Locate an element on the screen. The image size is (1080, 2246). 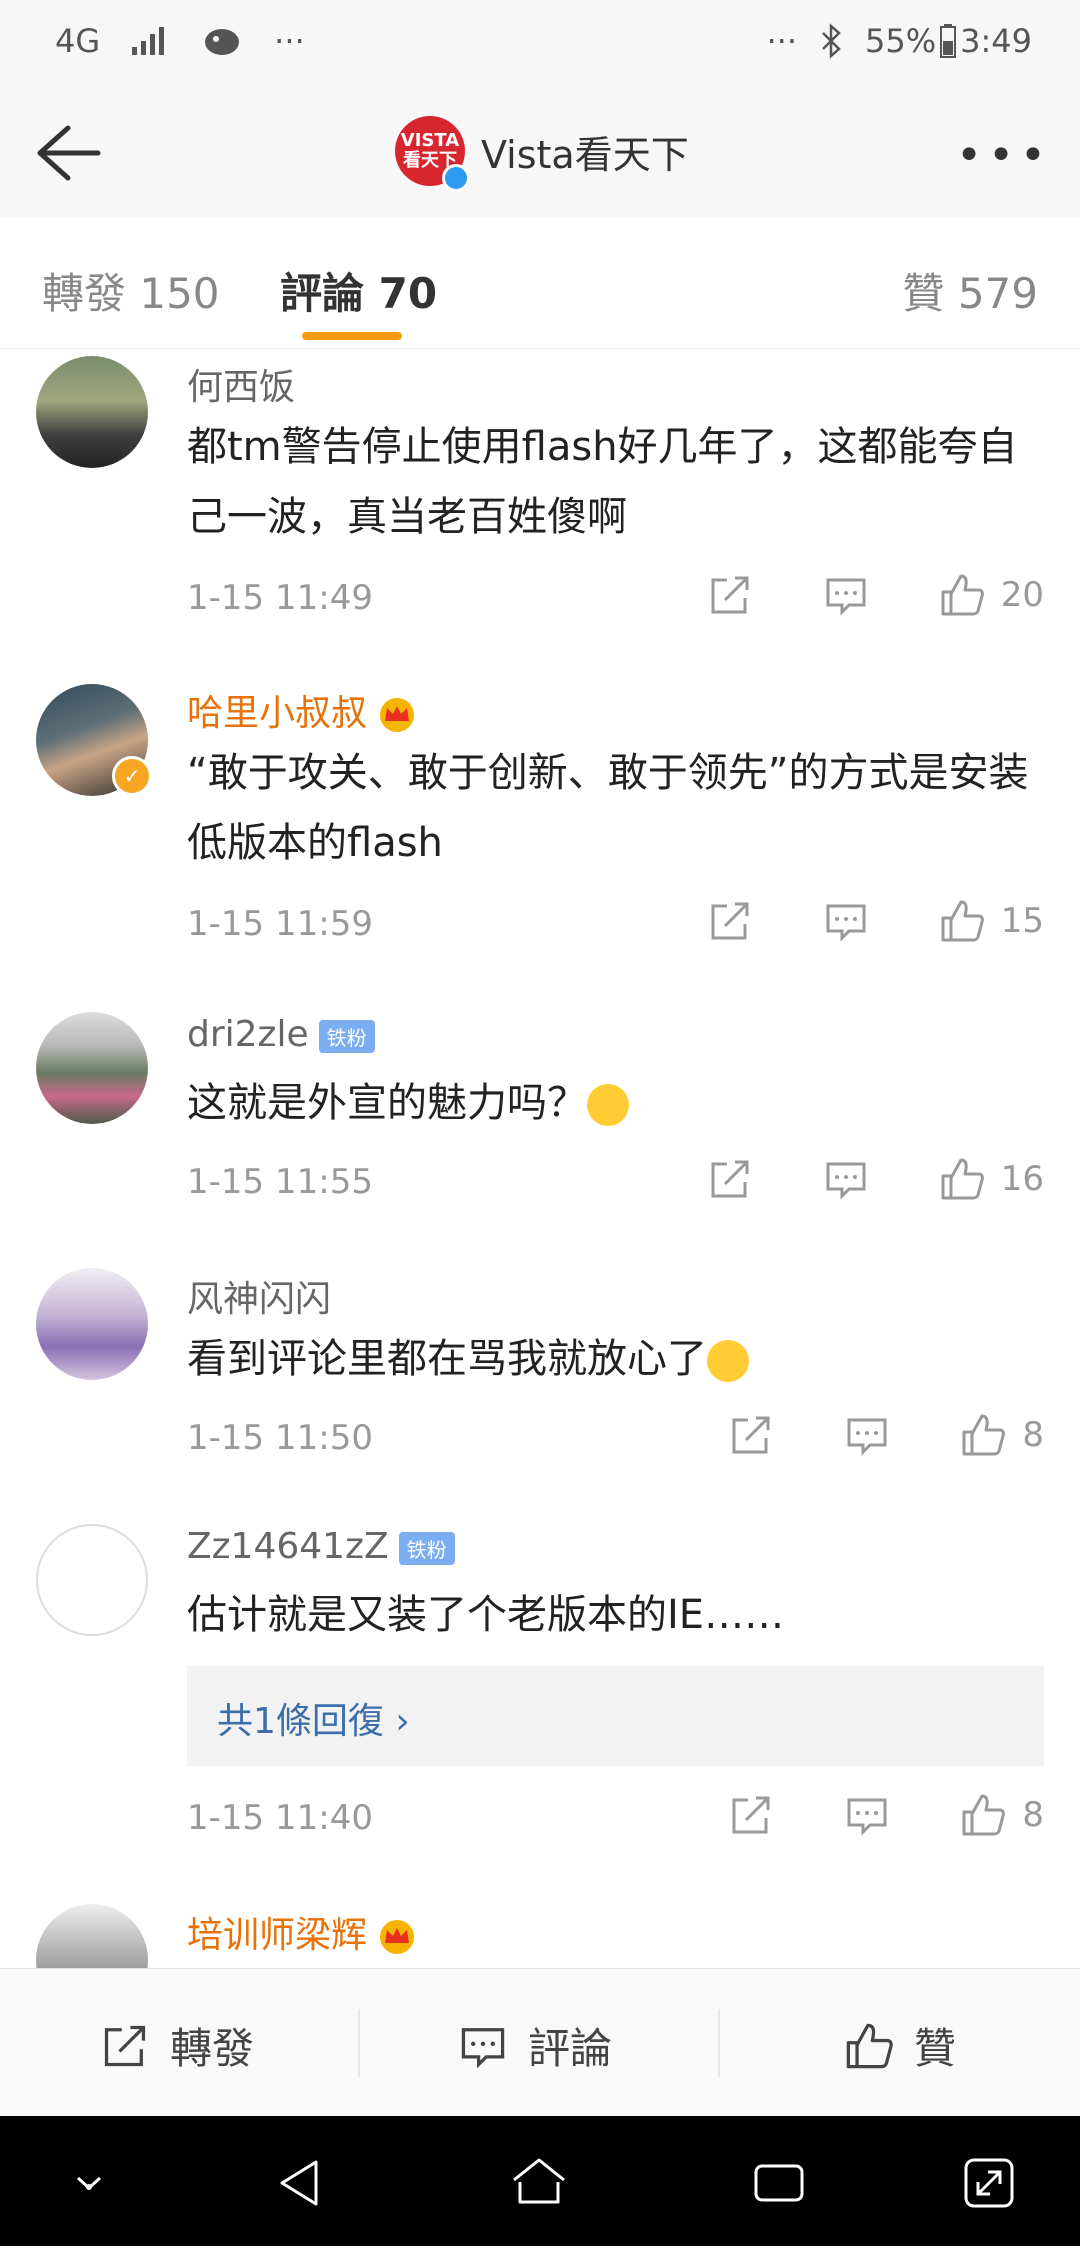
more-options-icon: ••• is located at coordinates (1004, 155).